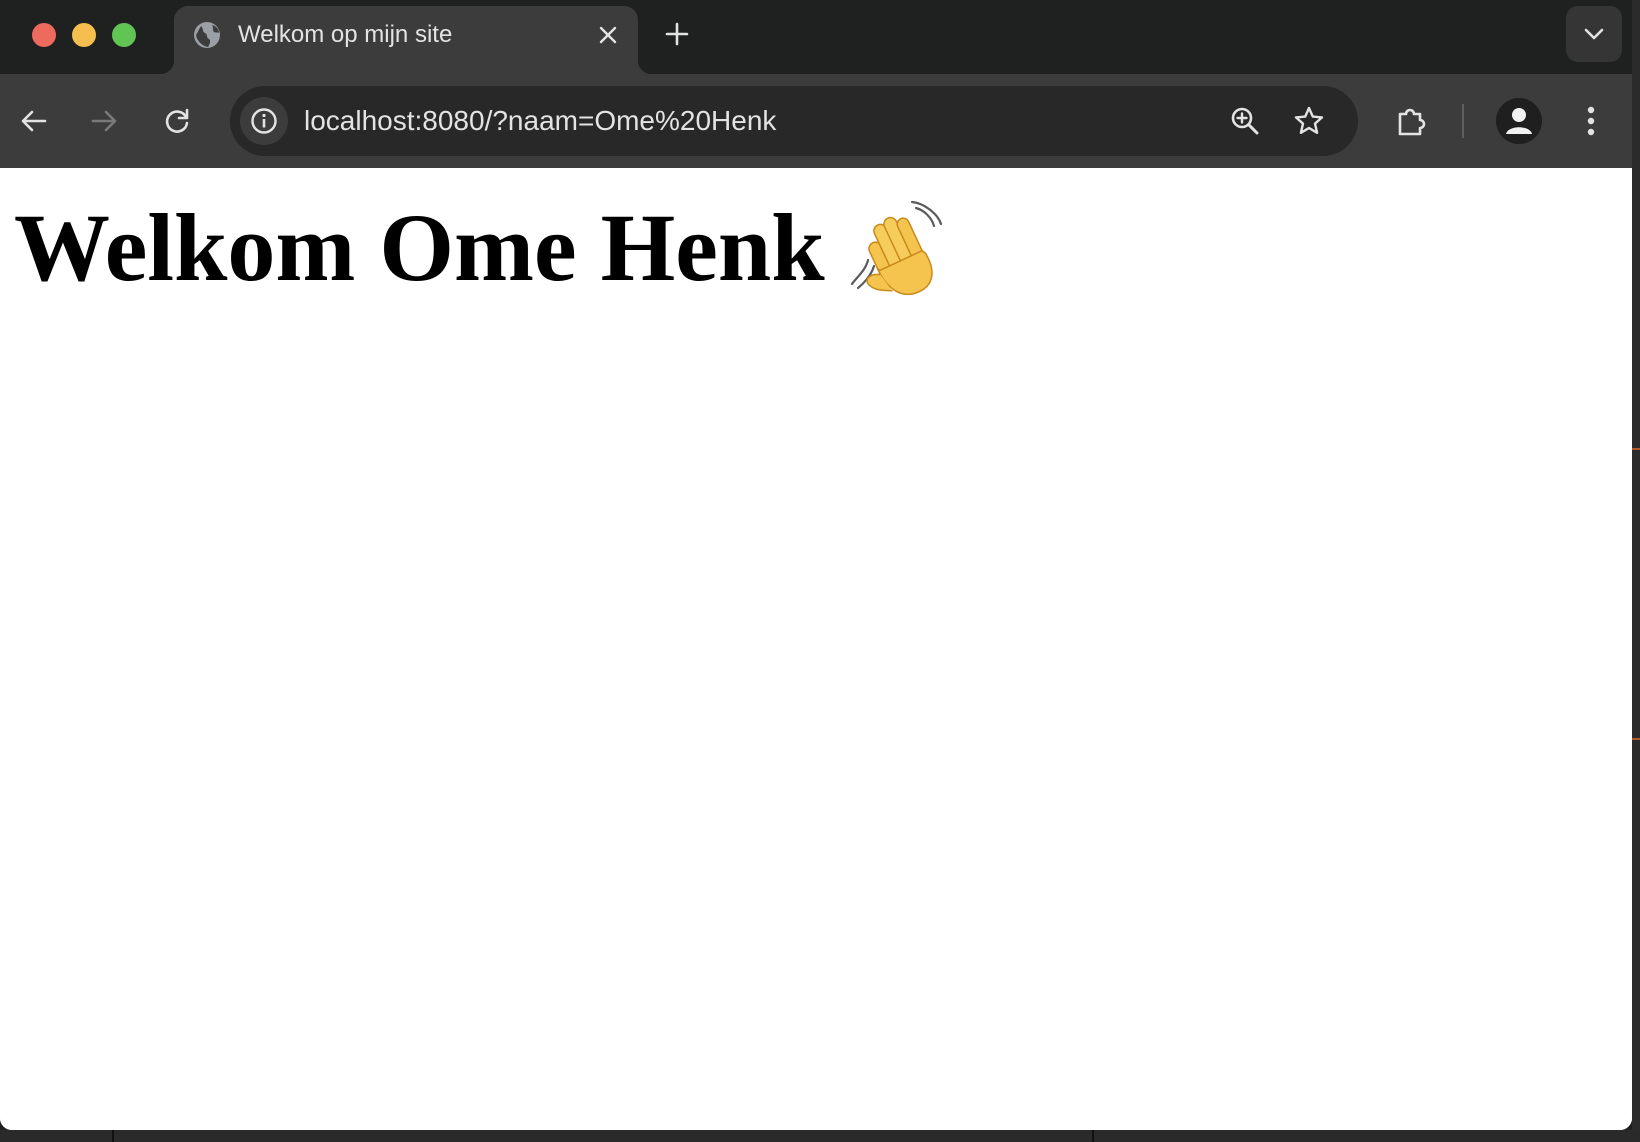 This screenshot has width=1640, height=1142. What do you see at coordinates (264, 121) in the screenshot?
I see `info-icon` at bounding box center [264, 121].